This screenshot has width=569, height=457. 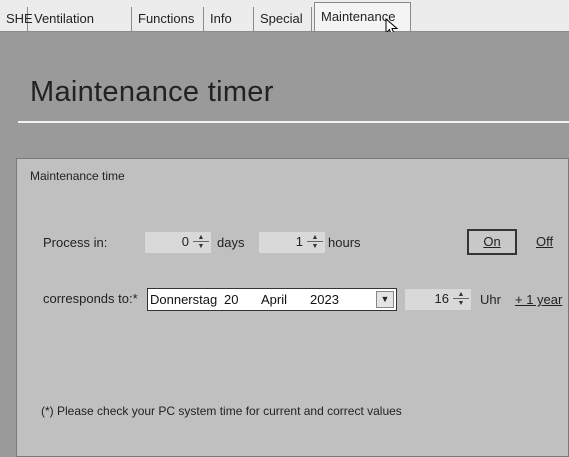 I want to click on hours-unit-label: hours, so click(x=344, y=242).